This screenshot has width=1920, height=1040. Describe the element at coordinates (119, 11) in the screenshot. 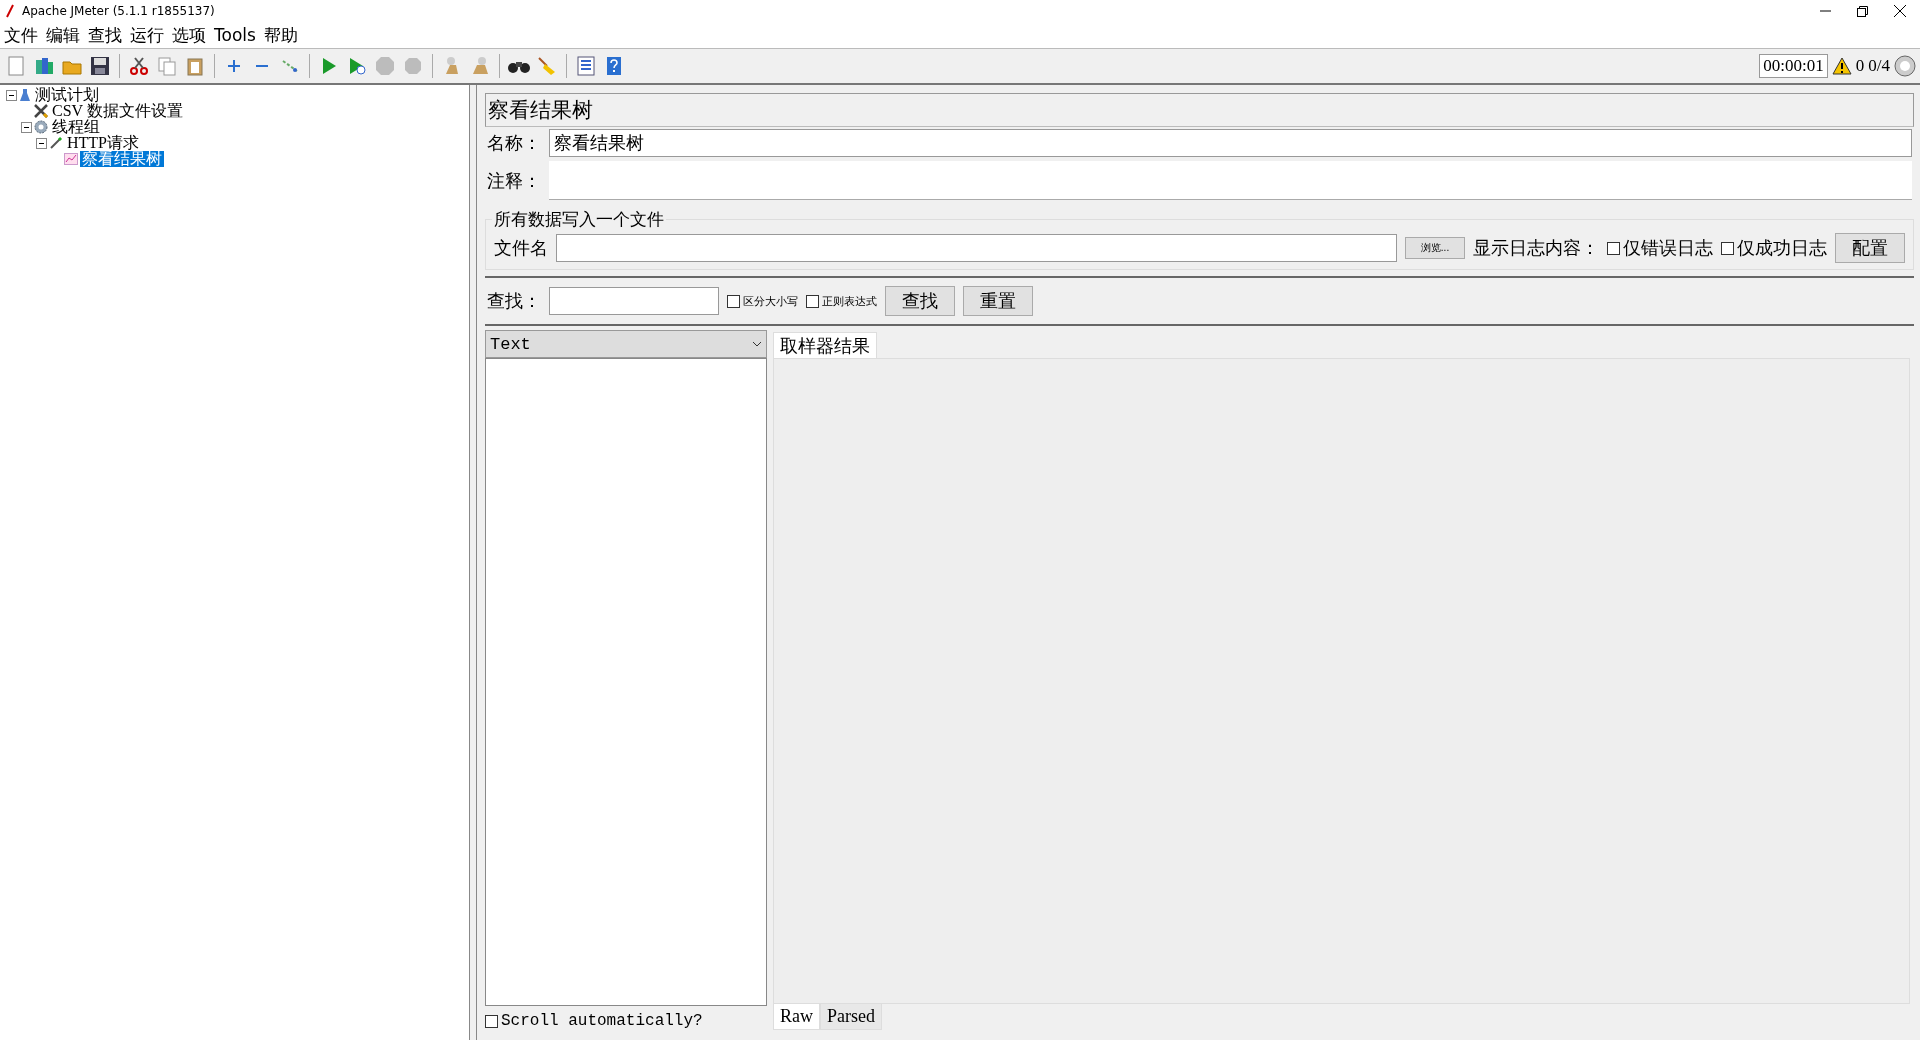

I see `window-title: Apache JMeter (5.1.1 r1855137)` at that location.